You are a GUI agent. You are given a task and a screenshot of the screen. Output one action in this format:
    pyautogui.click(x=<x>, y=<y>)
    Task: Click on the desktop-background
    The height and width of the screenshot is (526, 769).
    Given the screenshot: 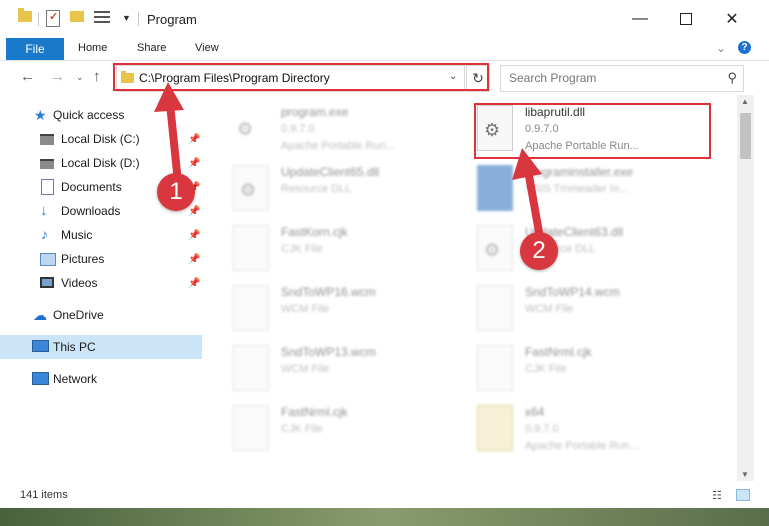 What is the action you would take?
    pyautogui.click(x=384, y=517)
    